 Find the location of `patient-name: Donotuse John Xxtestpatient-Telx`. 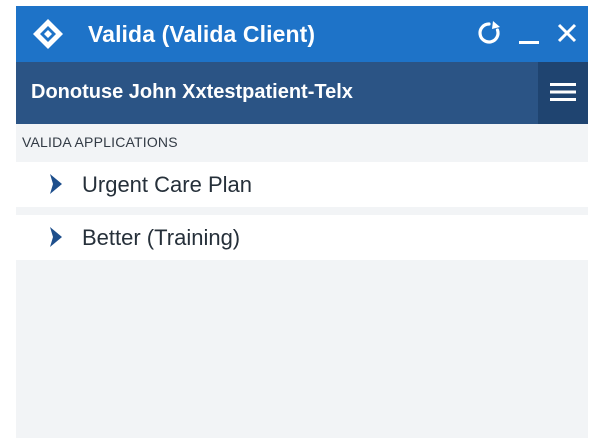

patient-name: Donotuse John Xxtestpatient-Telx is located at coordinates (192, 92).